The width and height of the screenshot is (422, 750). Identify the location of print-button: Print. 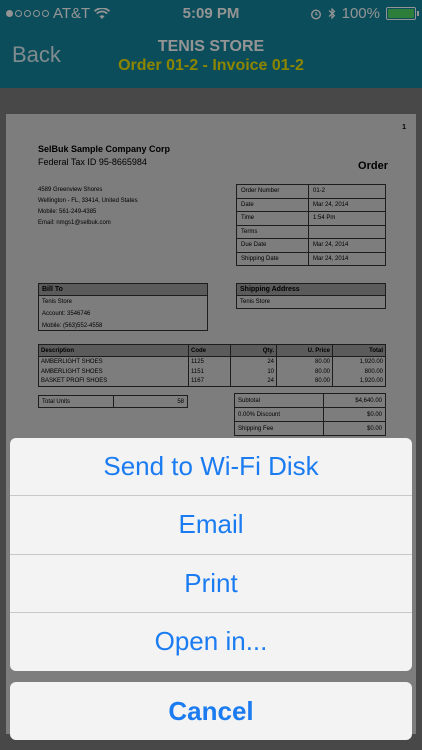
(211, 584).